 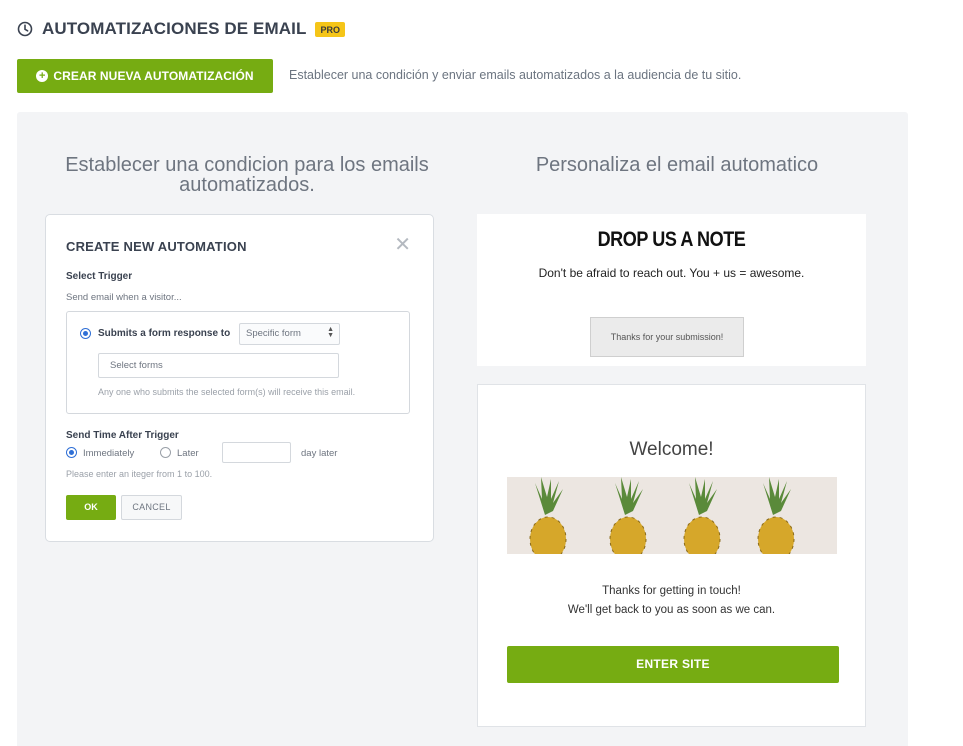 What do you see at coordinates (109, 453) in the screenshot?
I see `immediately-label: Immediately` at bounding box center [109, 453].